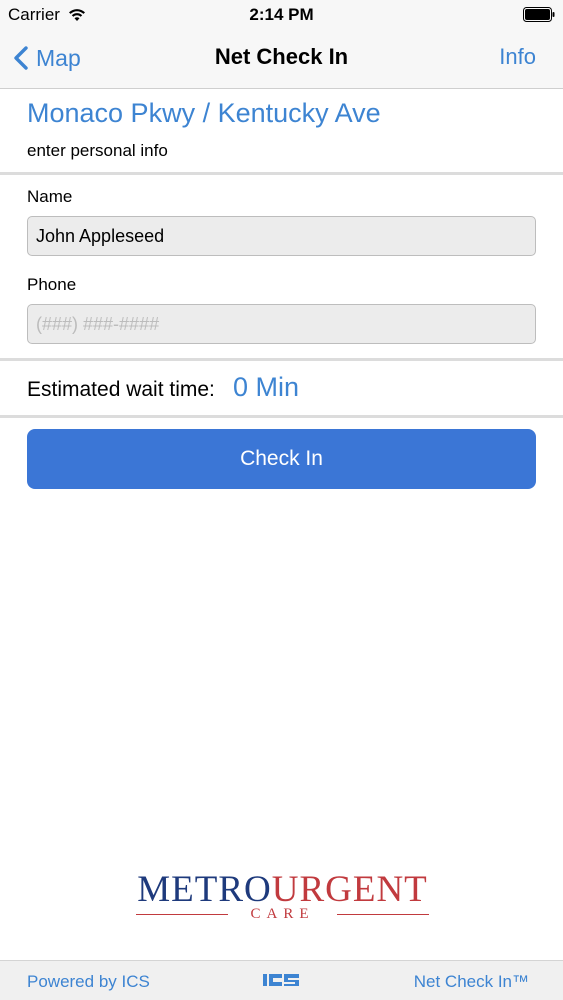 This screenshot has height=1000, width=563. I want to click on wait-time-value: 0 Min, so click(266, 387).